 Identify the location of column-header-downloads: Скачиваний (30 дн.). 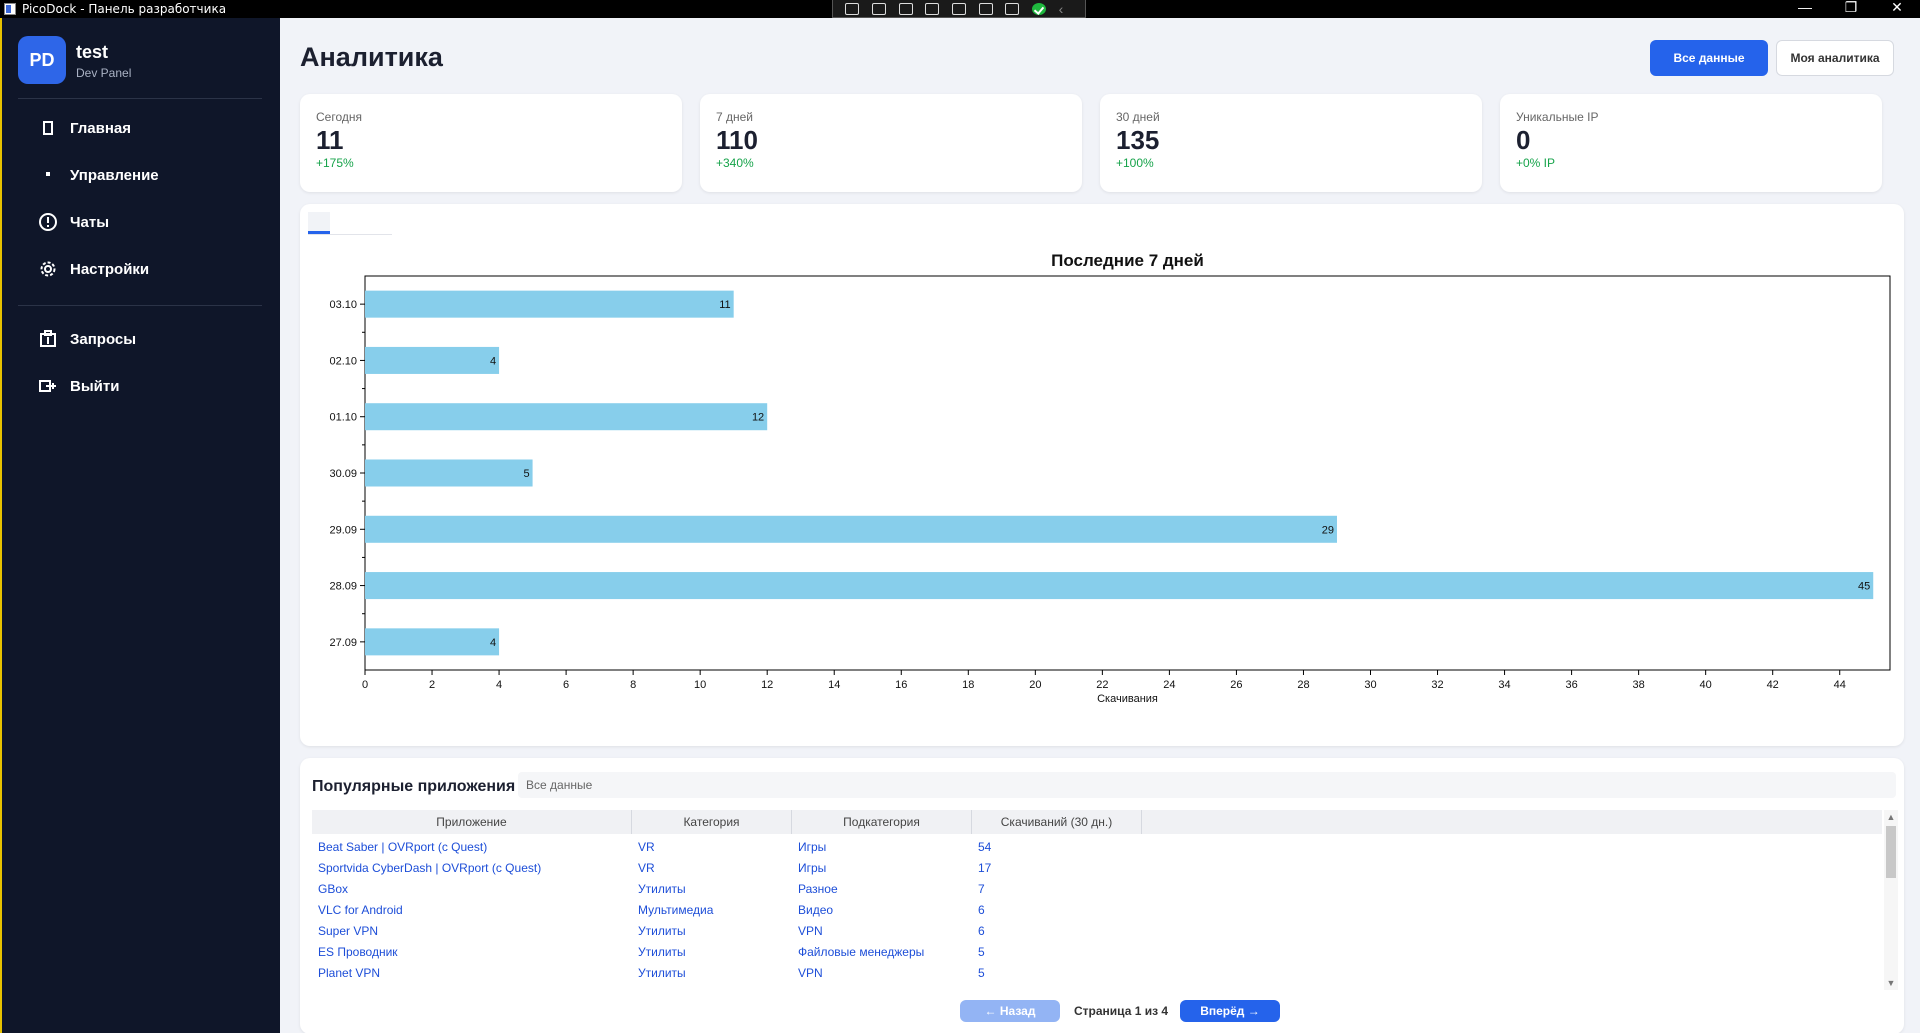
(1057, 822).